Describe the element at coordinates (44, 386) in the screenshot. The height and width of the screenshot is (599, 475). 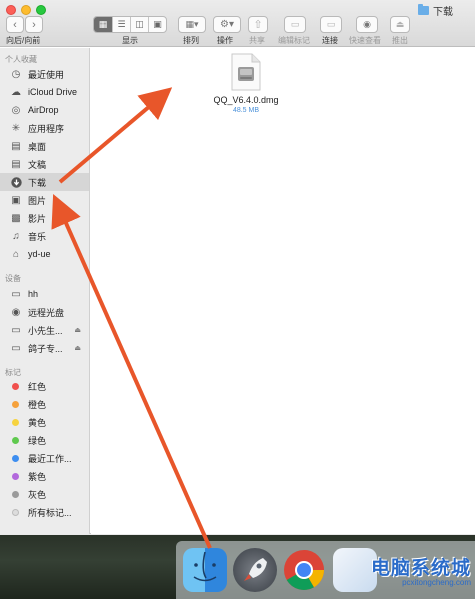
I see `sidebar-tag-red: 红色` at that location.